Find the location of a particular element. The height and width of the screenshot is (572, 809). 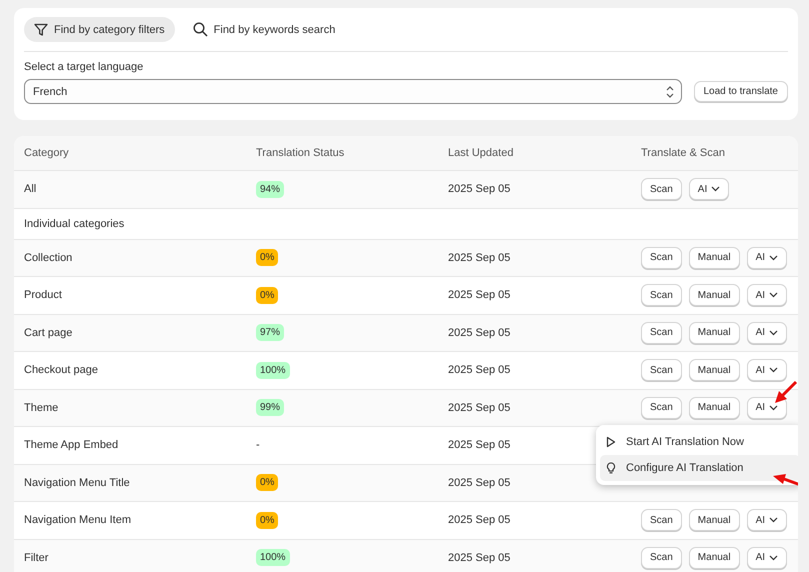

status-badge: 94% is located at coordinates (270, 189).